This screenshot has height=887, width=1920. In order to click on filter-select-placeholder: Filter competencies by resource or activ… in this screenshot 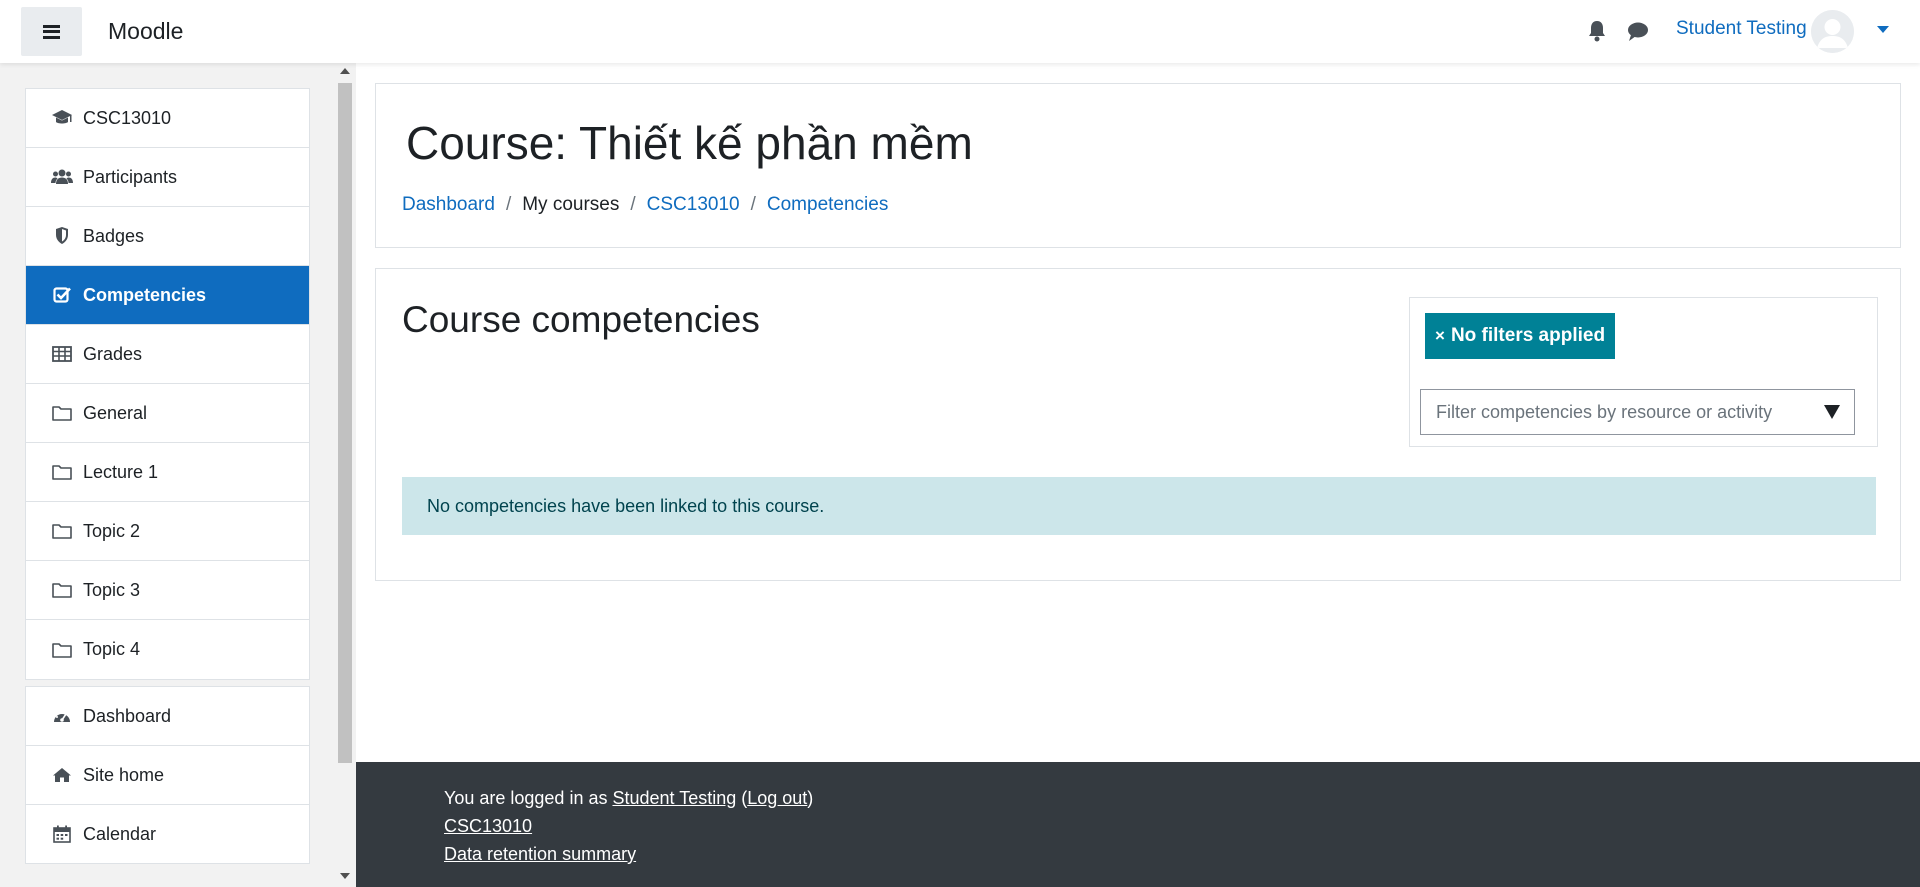, I will do `click(1604, 411)`.